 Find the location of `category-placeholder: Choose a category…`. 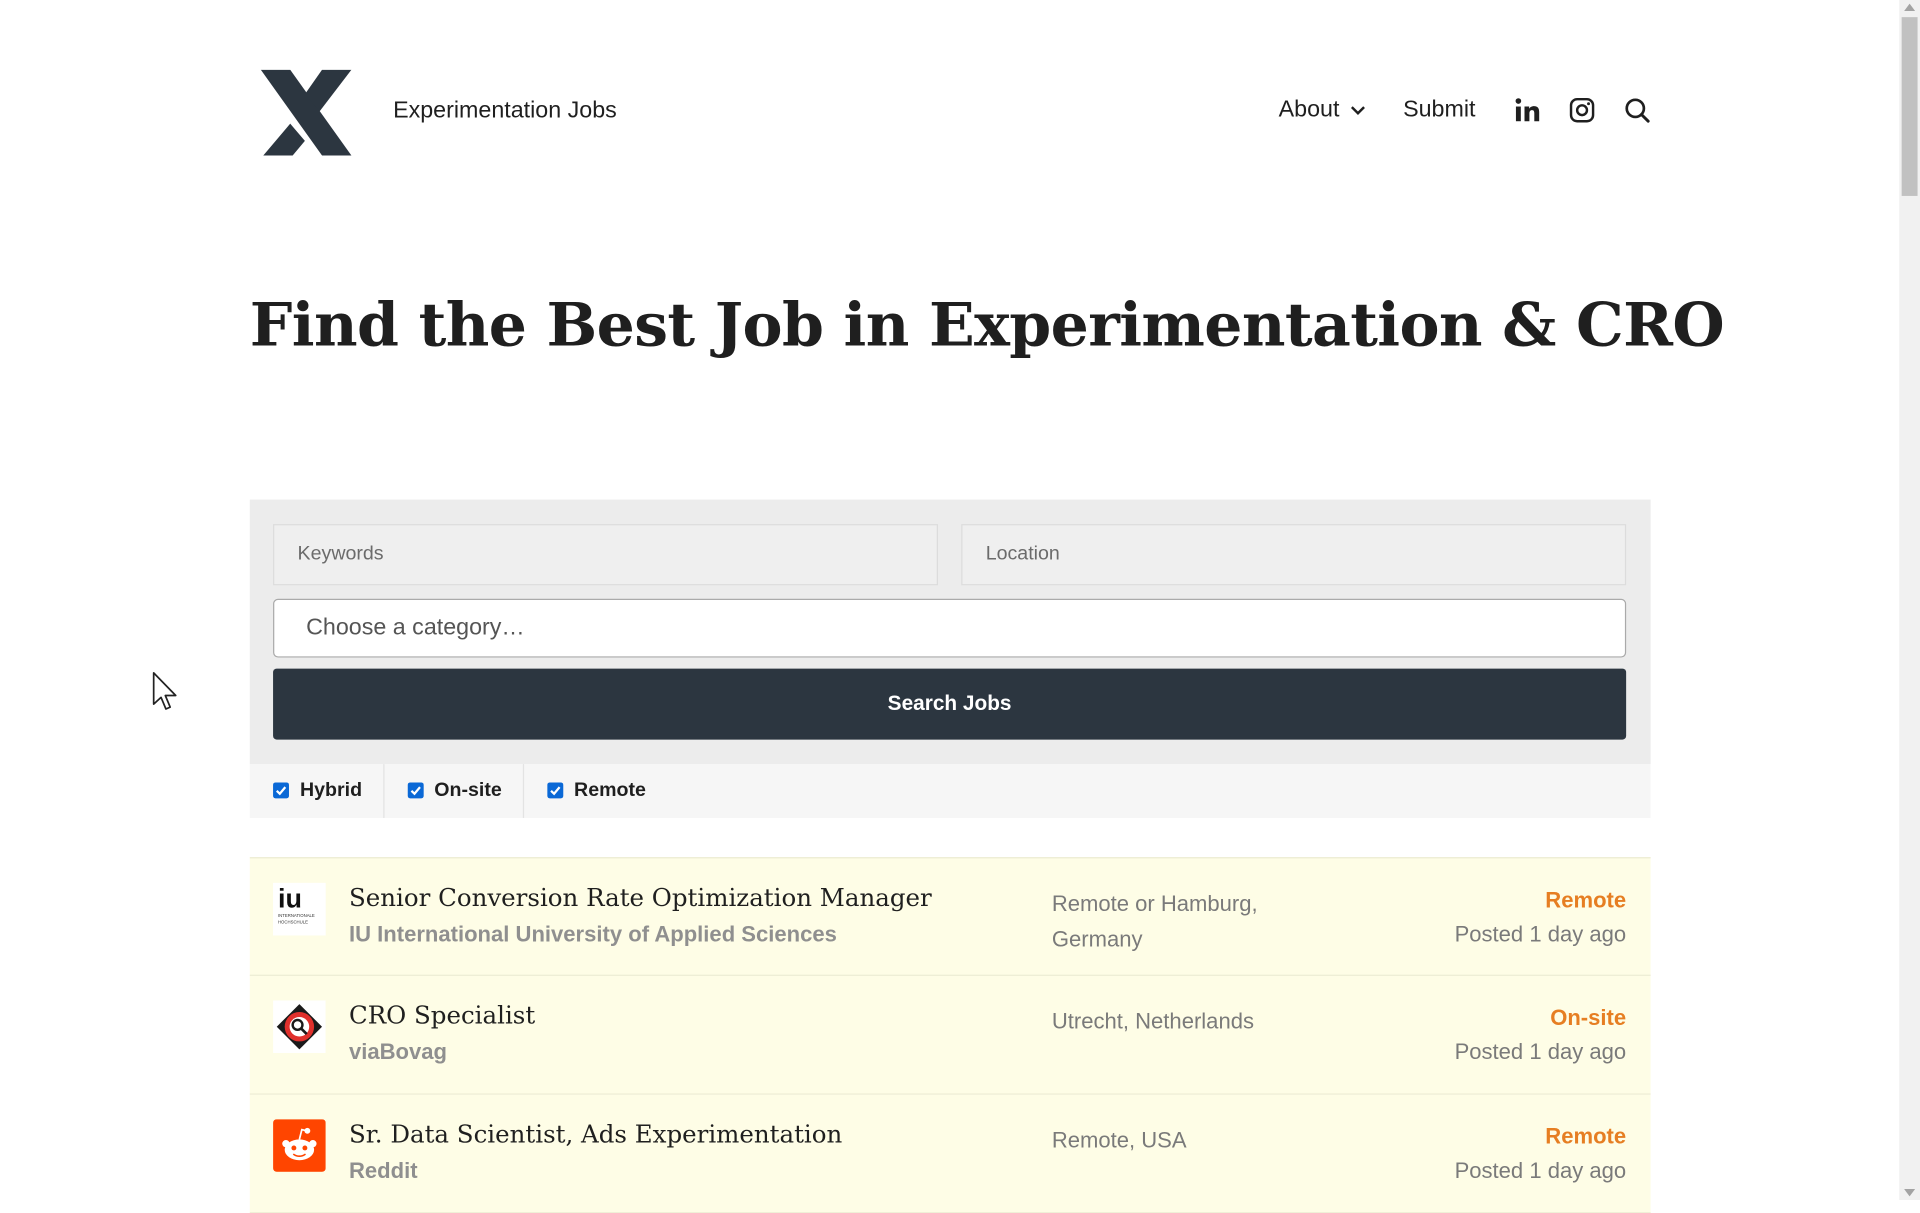

category-placeholder: Choose a category… is located at coordinates (415, 627).